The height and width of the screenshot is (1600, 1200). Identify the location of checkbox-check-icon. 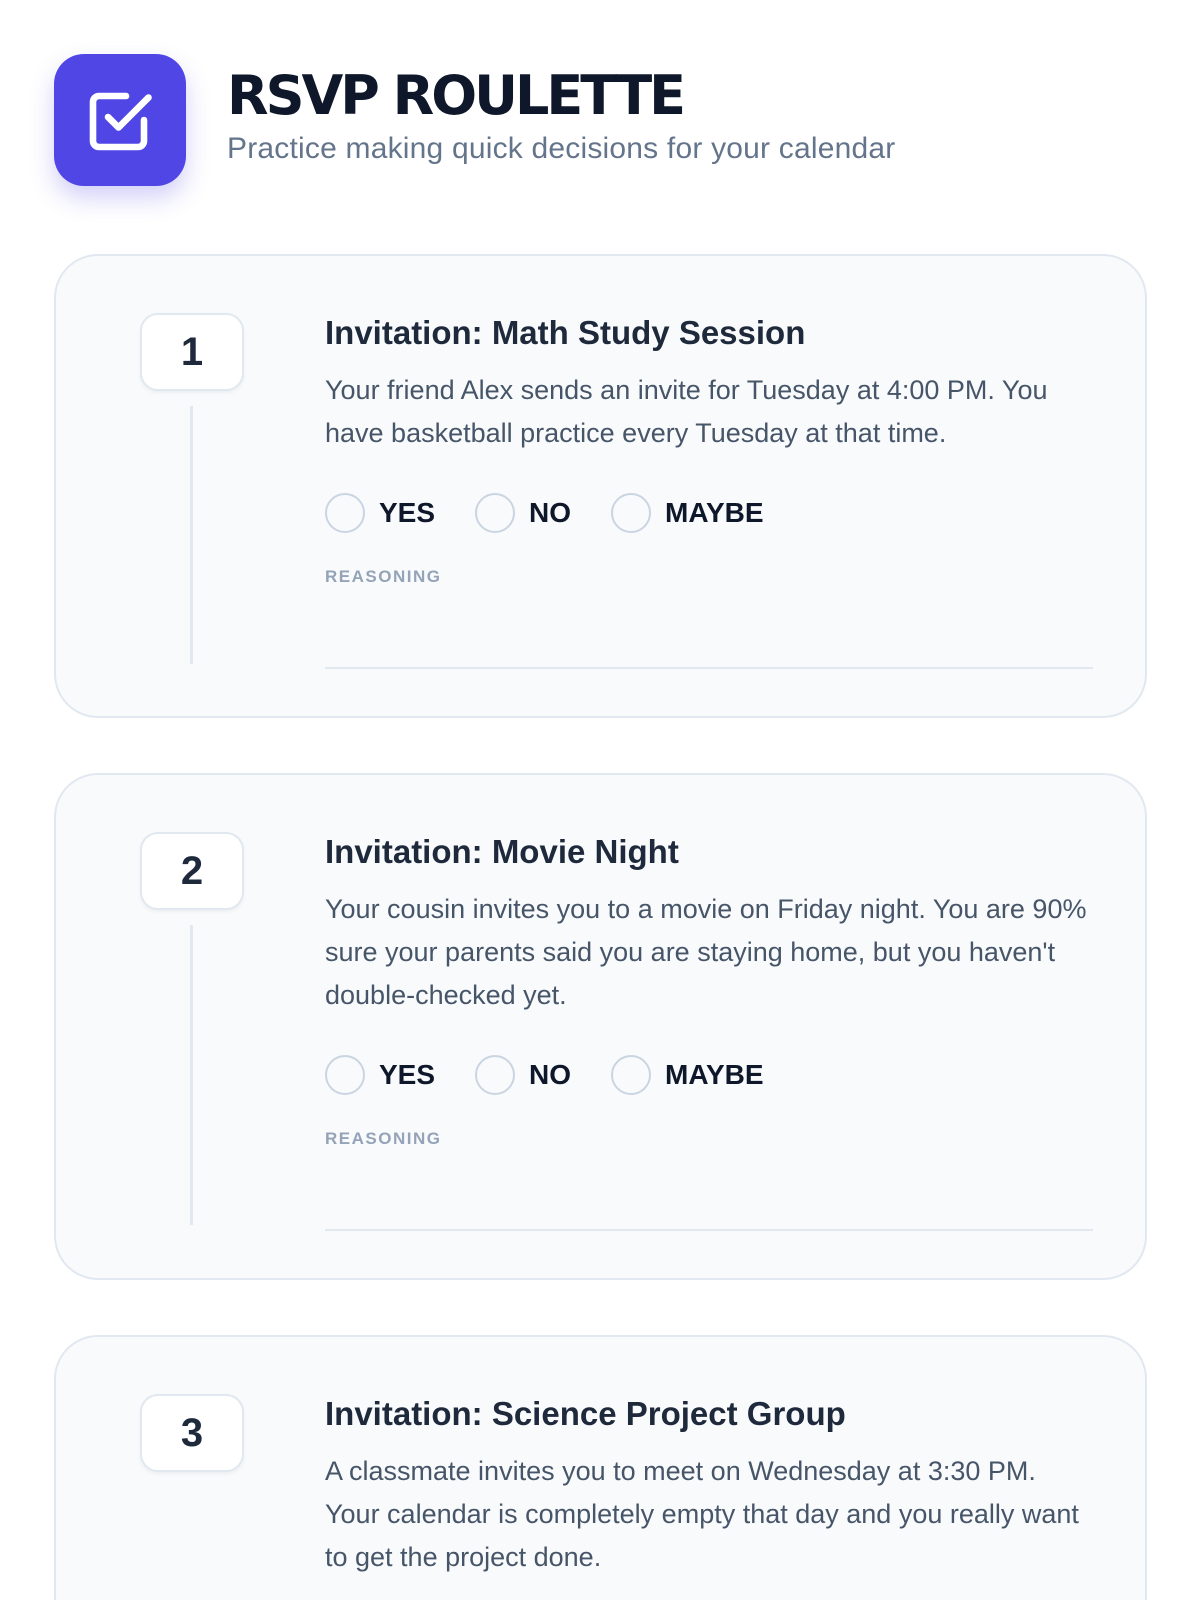
(120, 121).